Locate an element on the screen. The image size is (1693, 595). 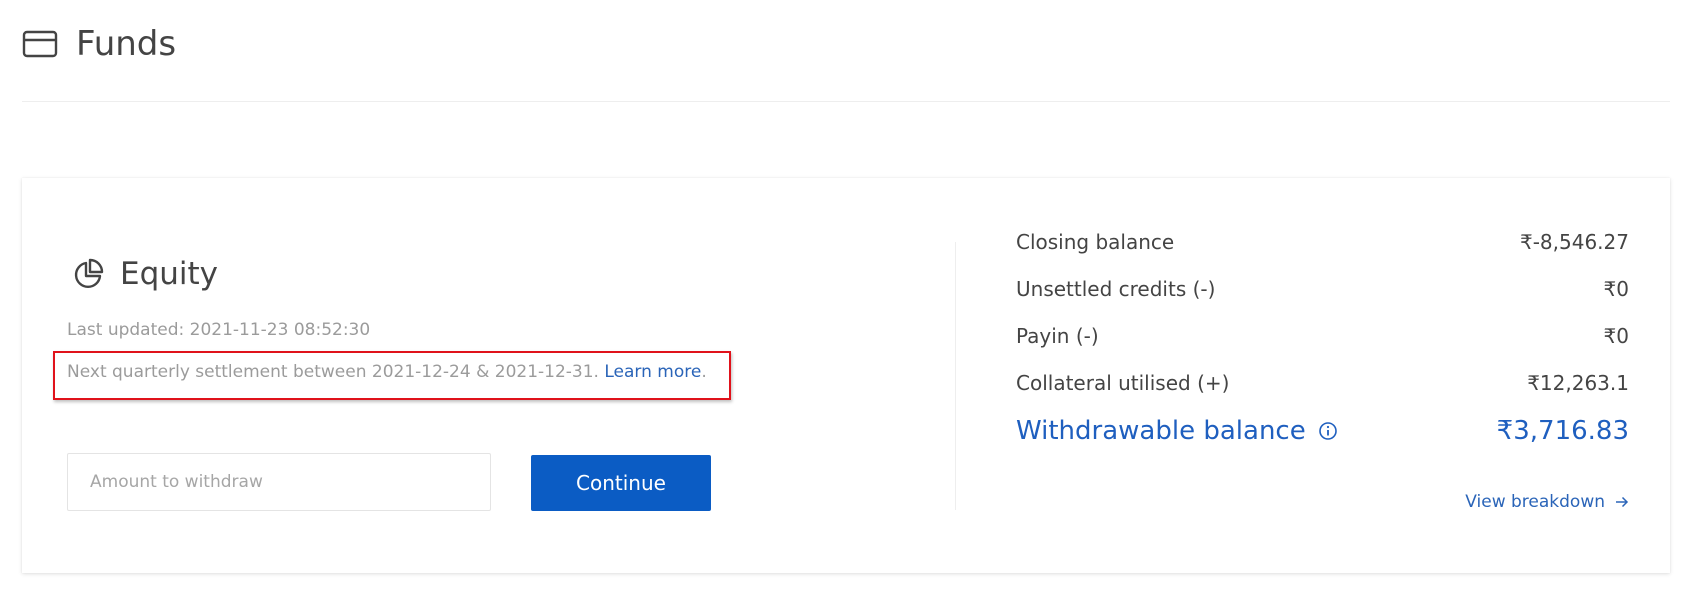
unsettled-credits-label: Unsettled credits (-) is located at coordinates (1116, 289).